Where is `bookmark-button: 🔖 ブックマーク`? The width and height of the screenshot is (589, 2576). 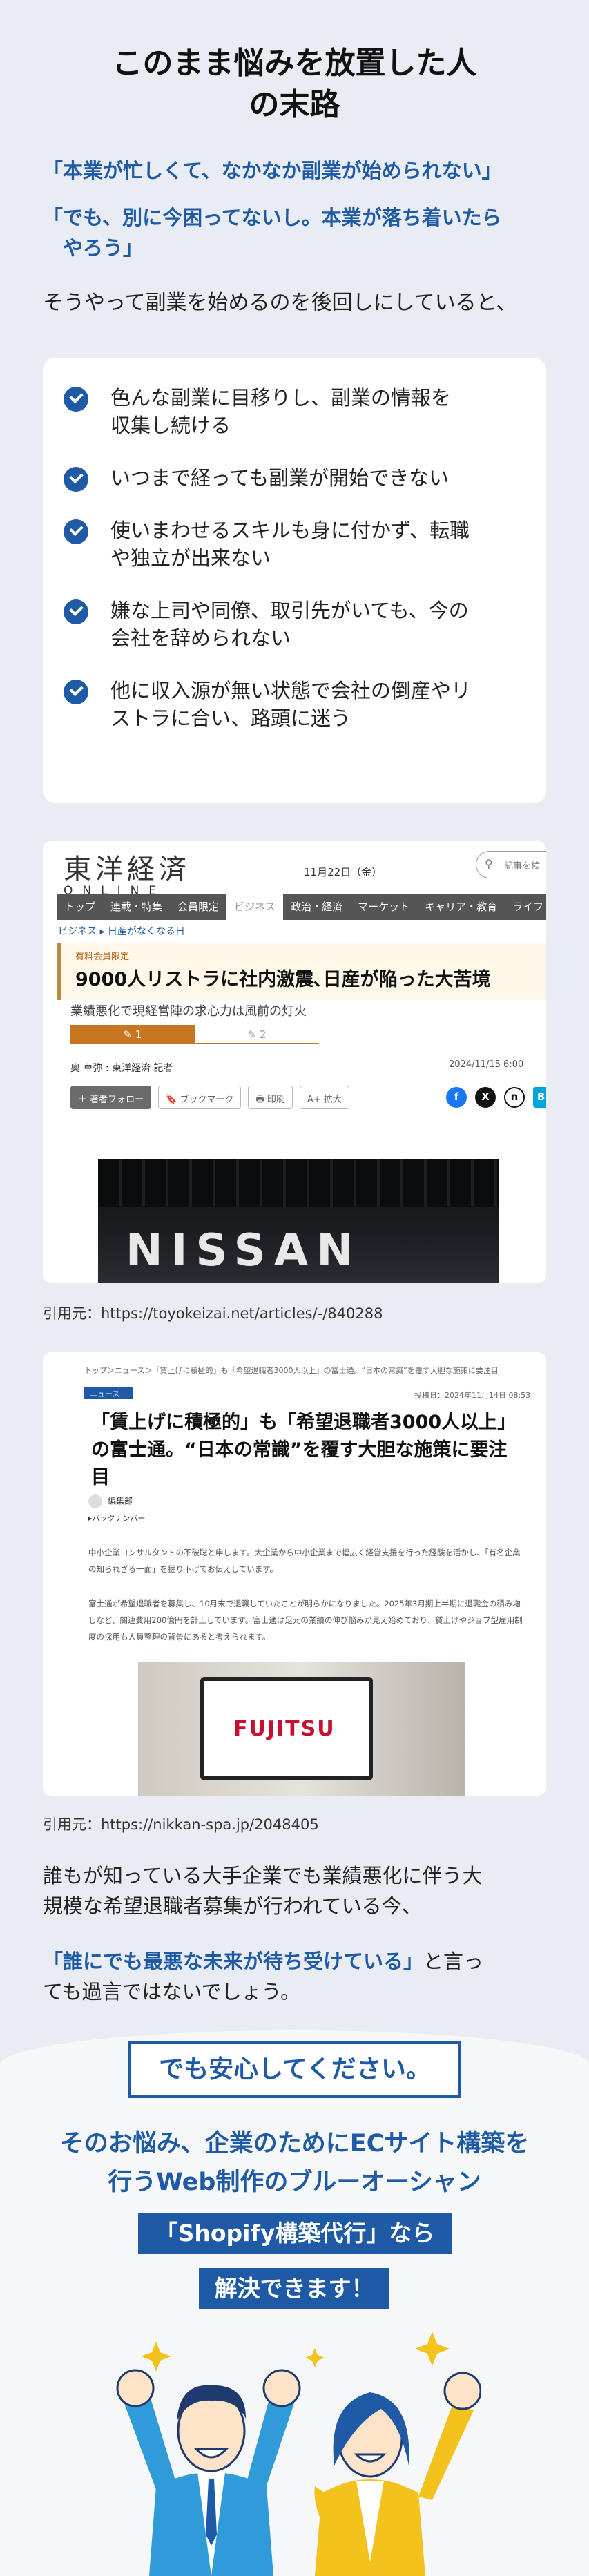
bookmark-button: 🔖 ブックマーク is located at coordinates (200, 1097).